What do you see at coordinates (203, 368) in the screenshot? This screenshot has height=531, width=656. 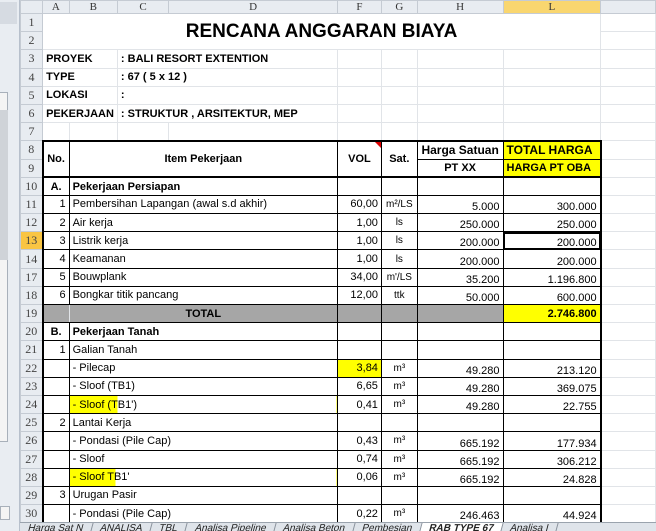 I see `item-name: - Pilecap` at bounding box center [203, 368].